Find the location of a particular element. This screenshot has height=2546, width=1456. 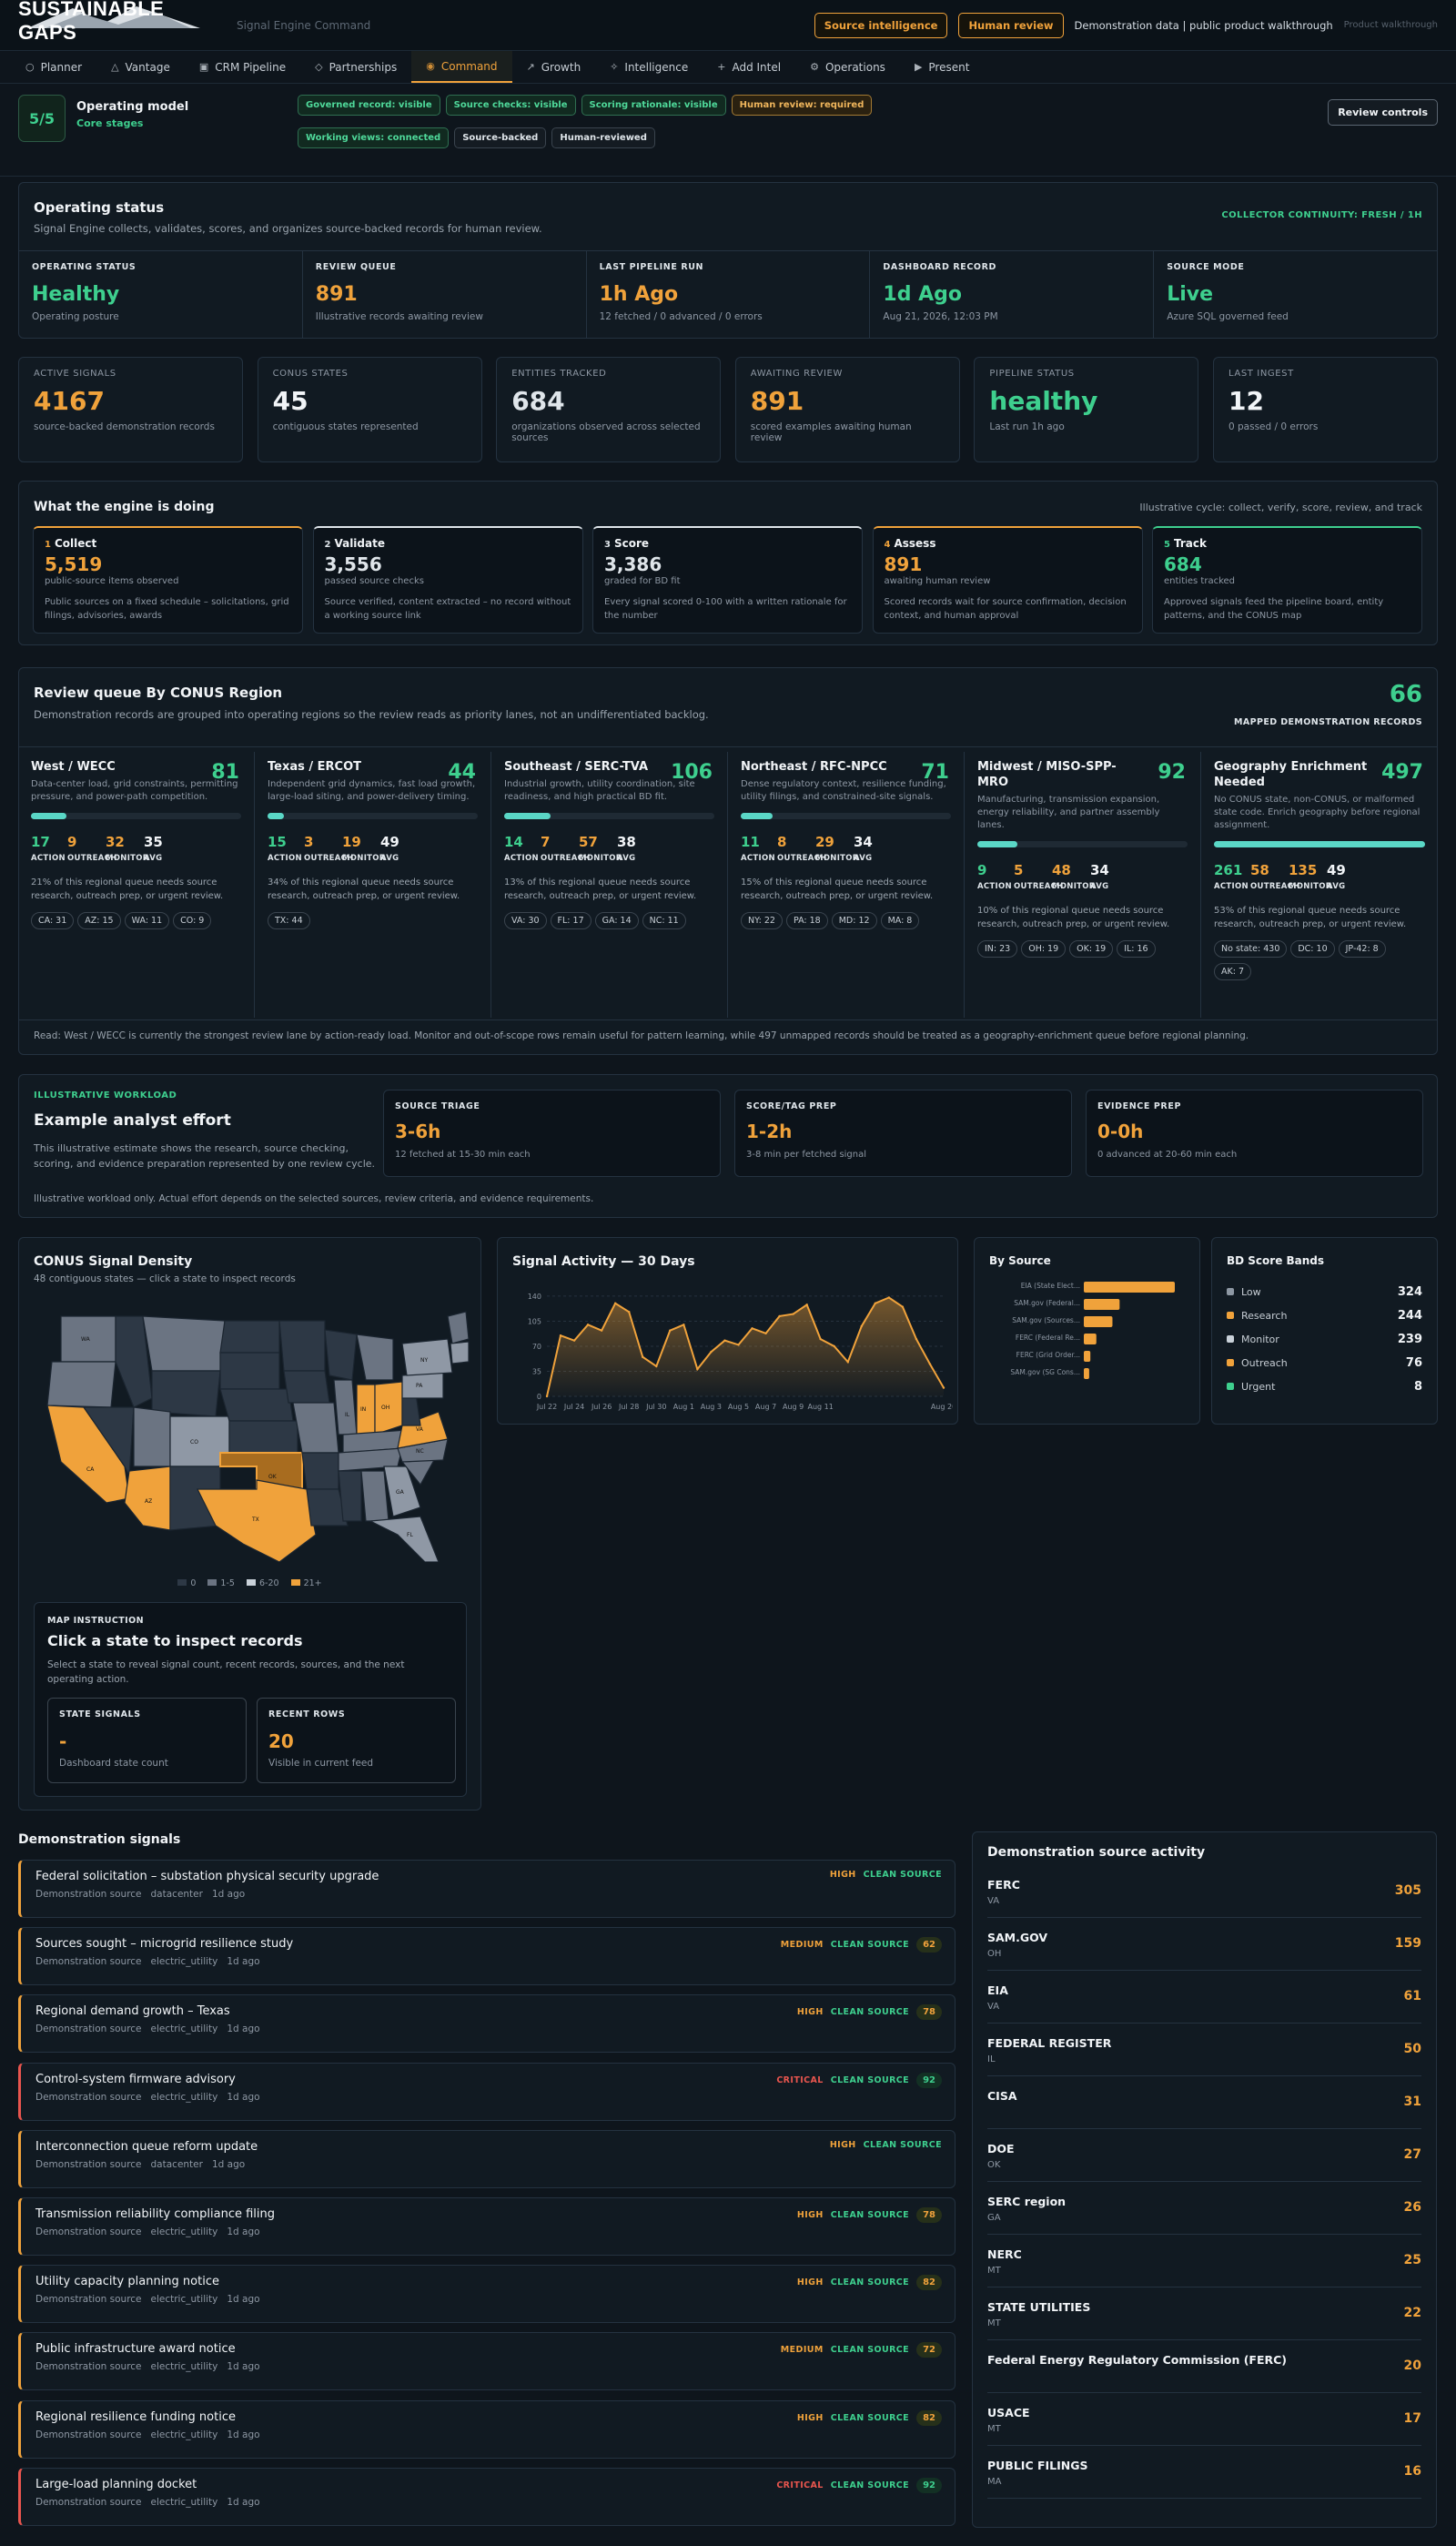

source-activity-row: EIA VA 61 is located at coordinates (1204, 1998).